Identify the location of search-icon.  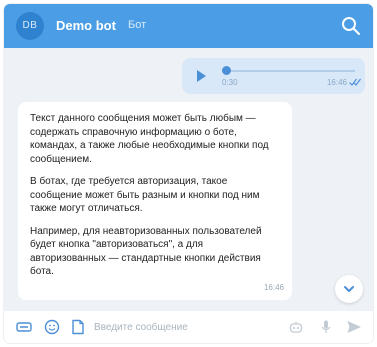
(351, 26).